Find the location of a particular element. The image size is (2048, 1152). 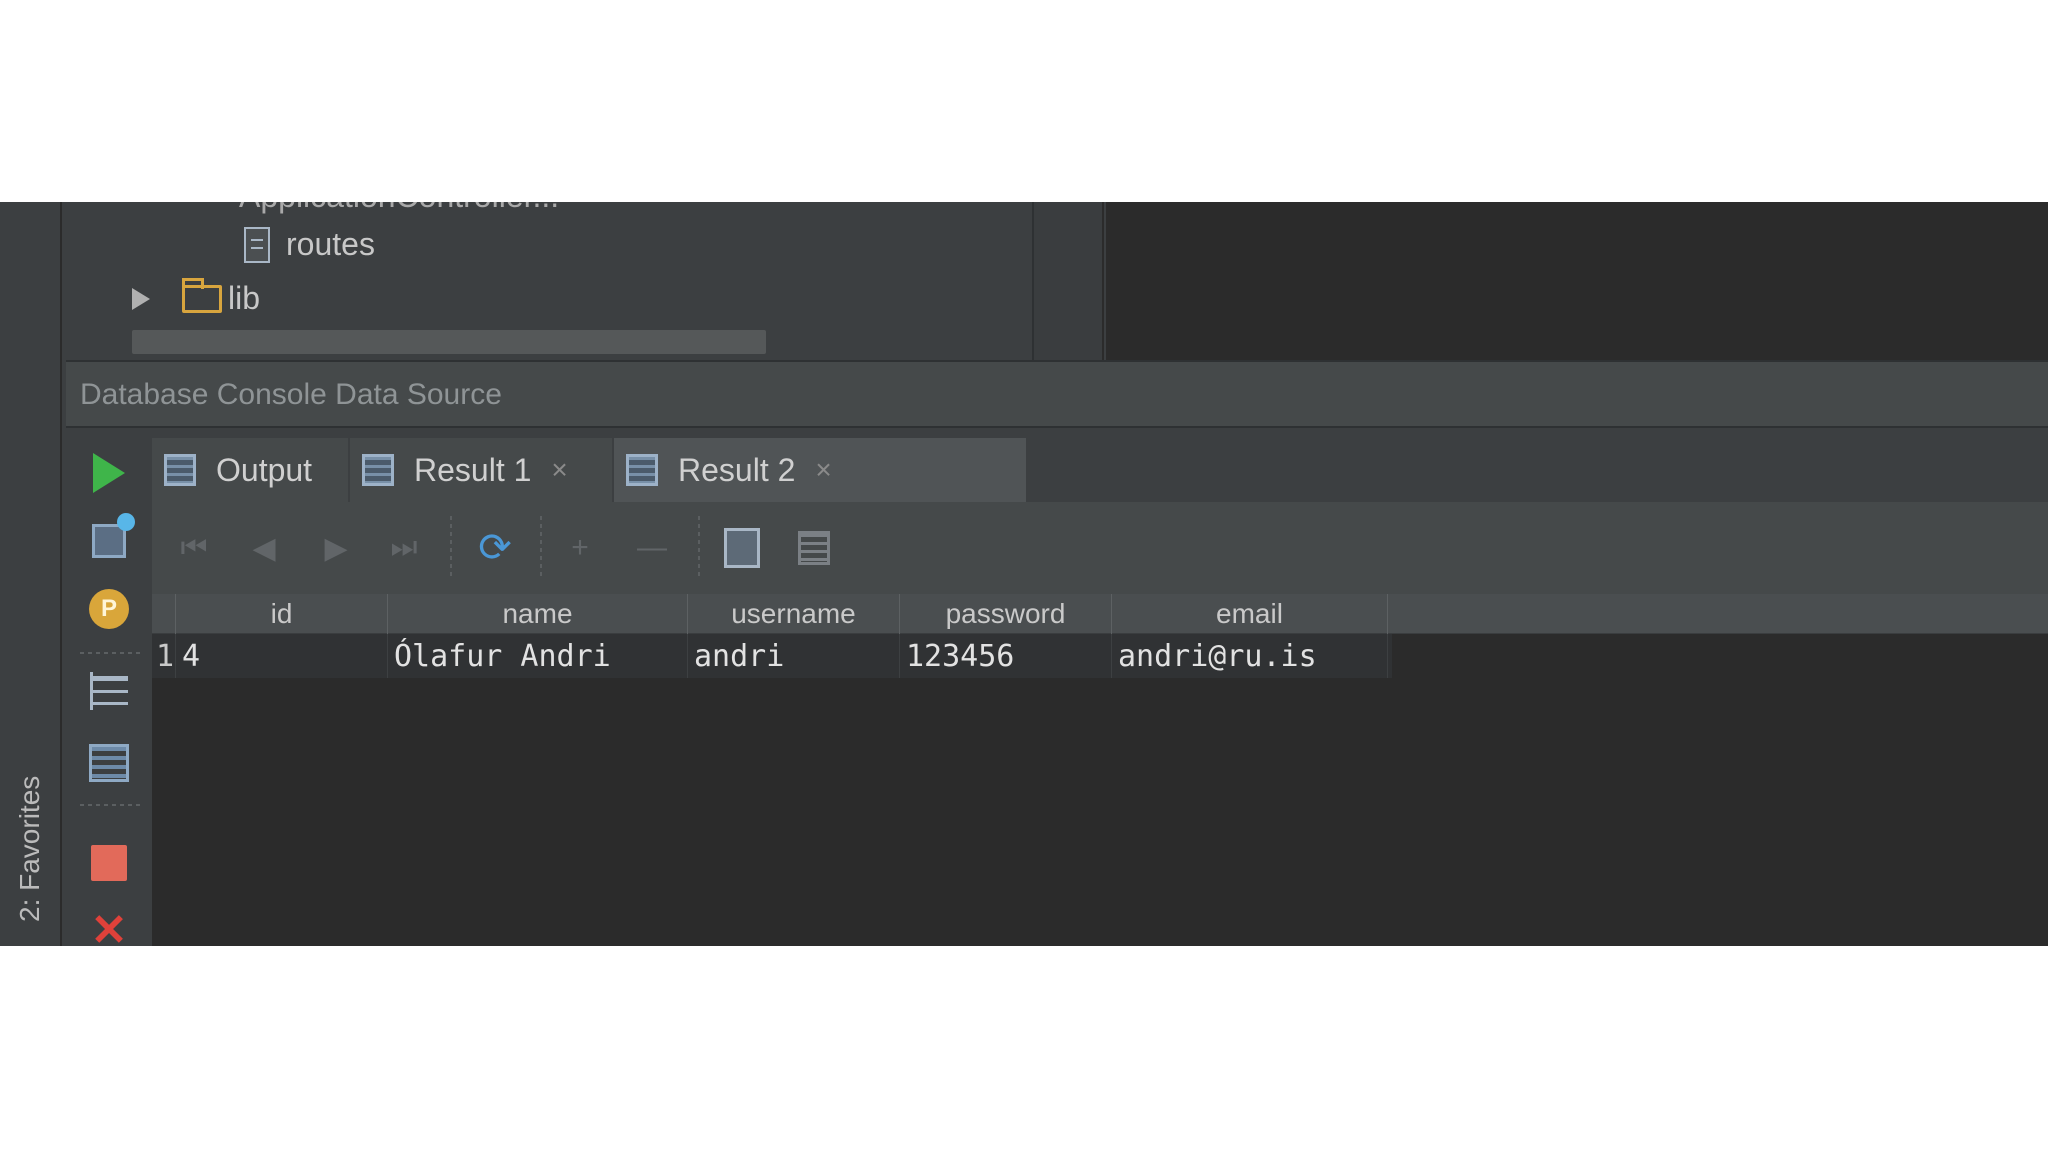

tab-label: Result 2 is located at coordinates (737, 469).